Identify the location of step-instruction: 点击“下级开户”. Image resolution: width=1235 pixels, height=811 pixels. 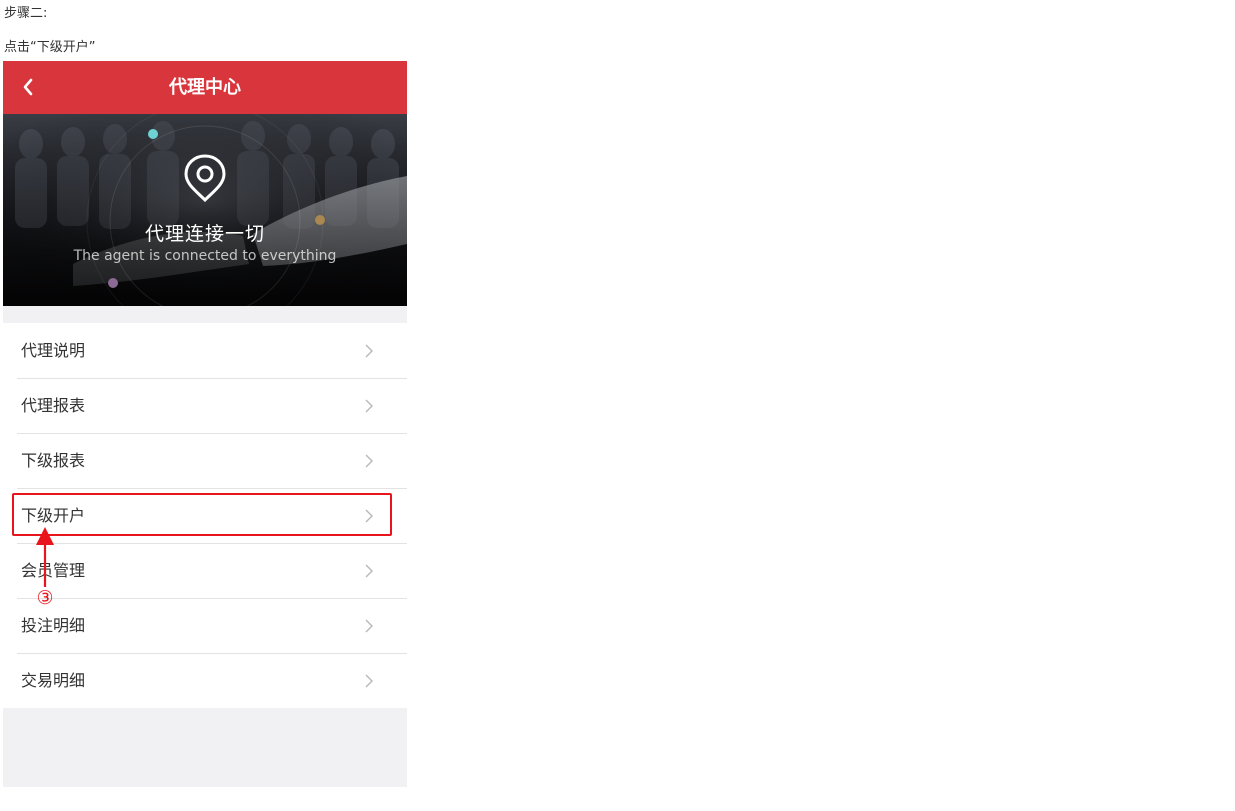
(50, 47).